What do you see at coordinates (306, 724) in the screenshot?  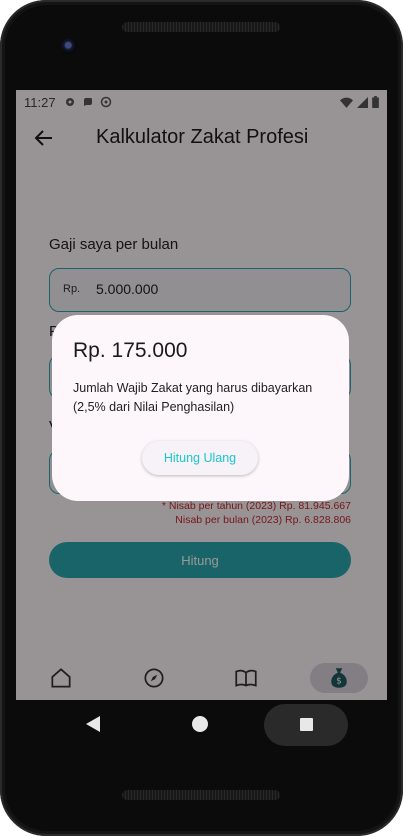 I see `system-recents-icon` at bounding box center [306, 724].